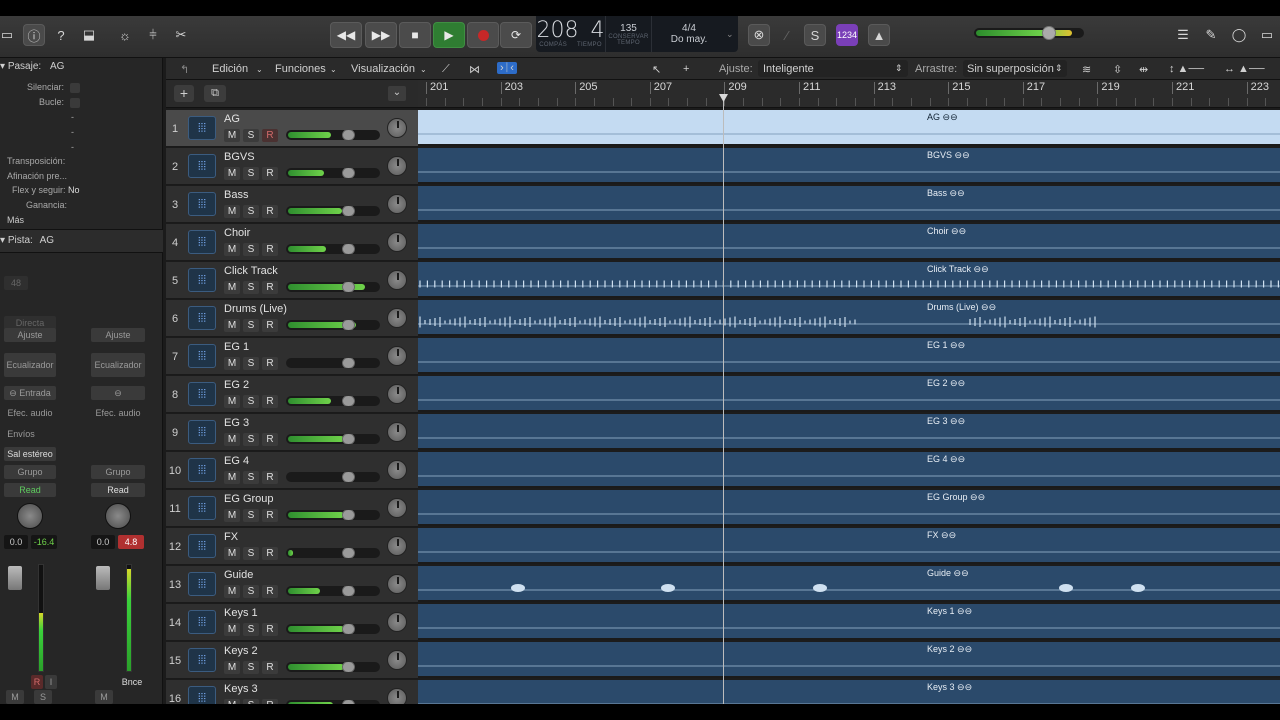 This screenshot has width=1280, height=720. Describe the element at coordinates (849, 356) in the screenshot. I see `audio-region: EG 1 ⊖⊖` at that location.